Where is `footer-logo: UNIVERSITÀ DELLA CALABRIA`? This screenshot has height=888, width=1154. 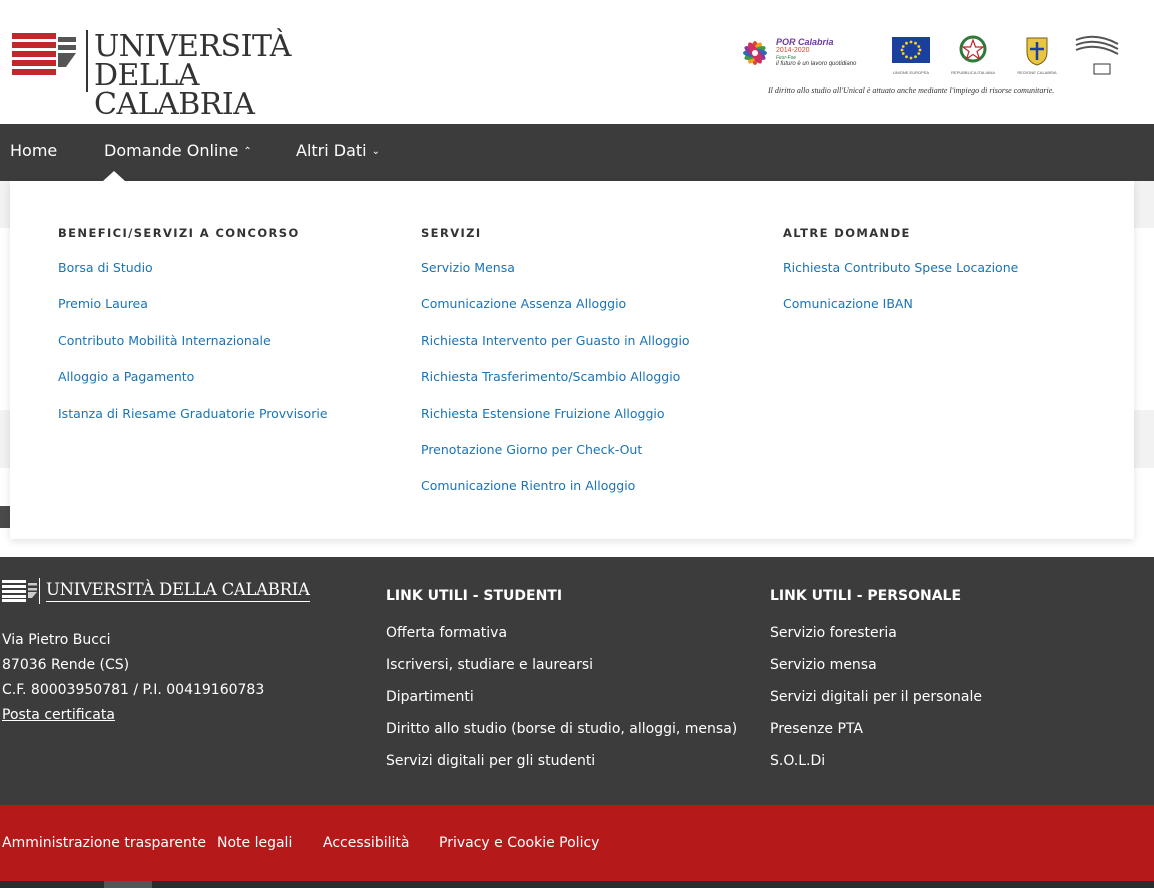 footer-logo: UNIVERSITÀ DELLA CALABRIA is located at coordinates (156, 592).